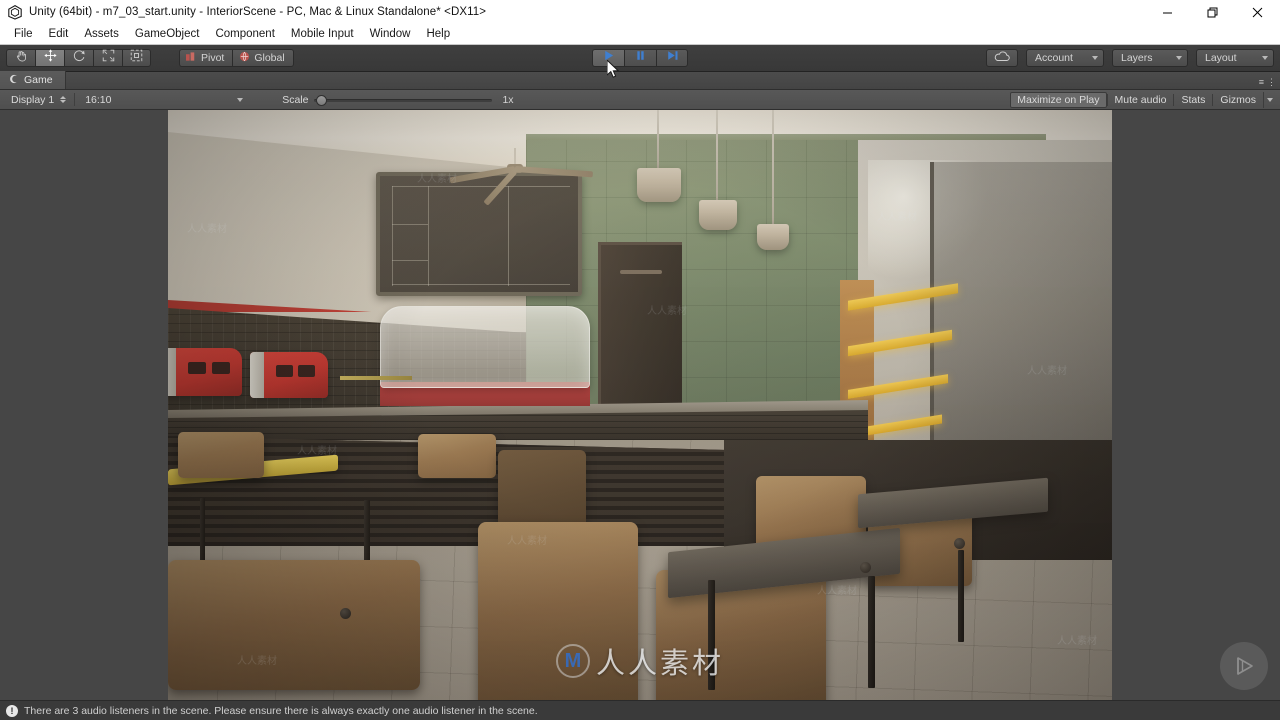  Describe the element at coordinates (608, 58) in the screenshot. I see `play-button` at that location.